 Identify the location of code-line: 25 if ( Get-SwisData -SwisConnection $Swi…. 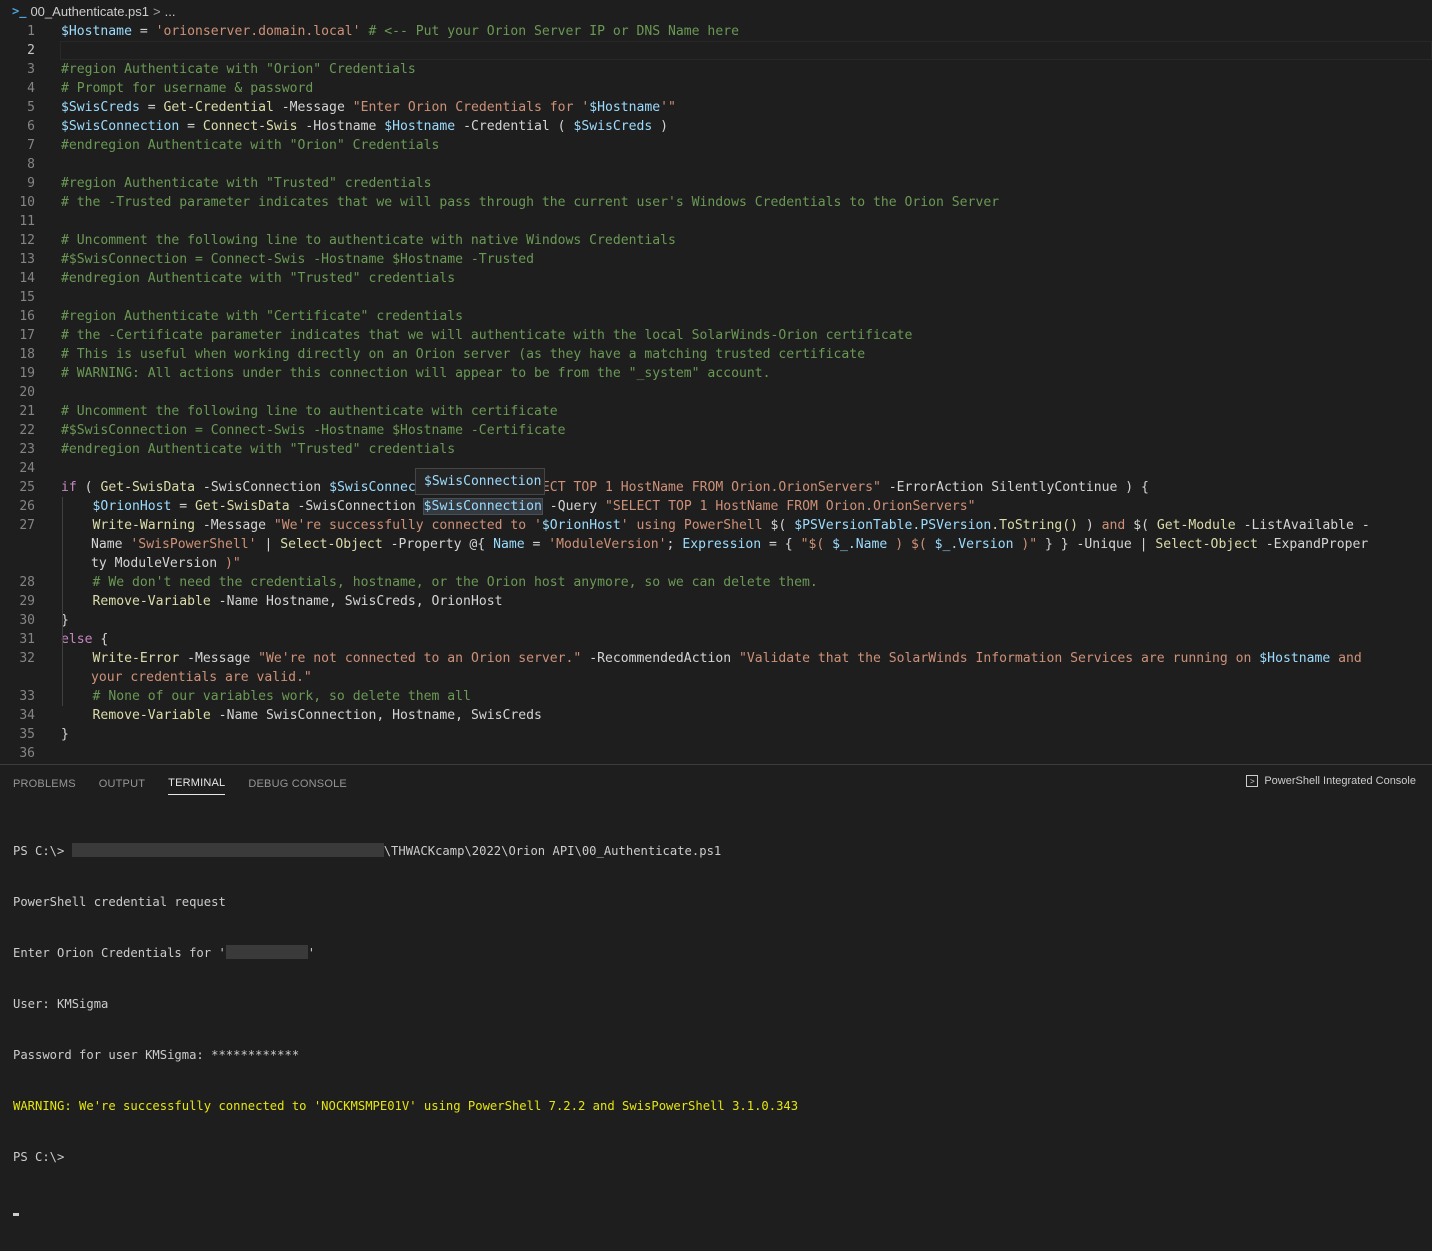
(716, 487).